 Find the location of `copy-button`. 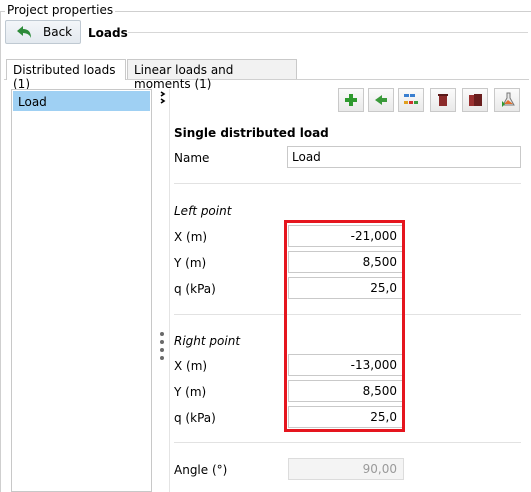

copy-button is located at coordinates (381, 100).